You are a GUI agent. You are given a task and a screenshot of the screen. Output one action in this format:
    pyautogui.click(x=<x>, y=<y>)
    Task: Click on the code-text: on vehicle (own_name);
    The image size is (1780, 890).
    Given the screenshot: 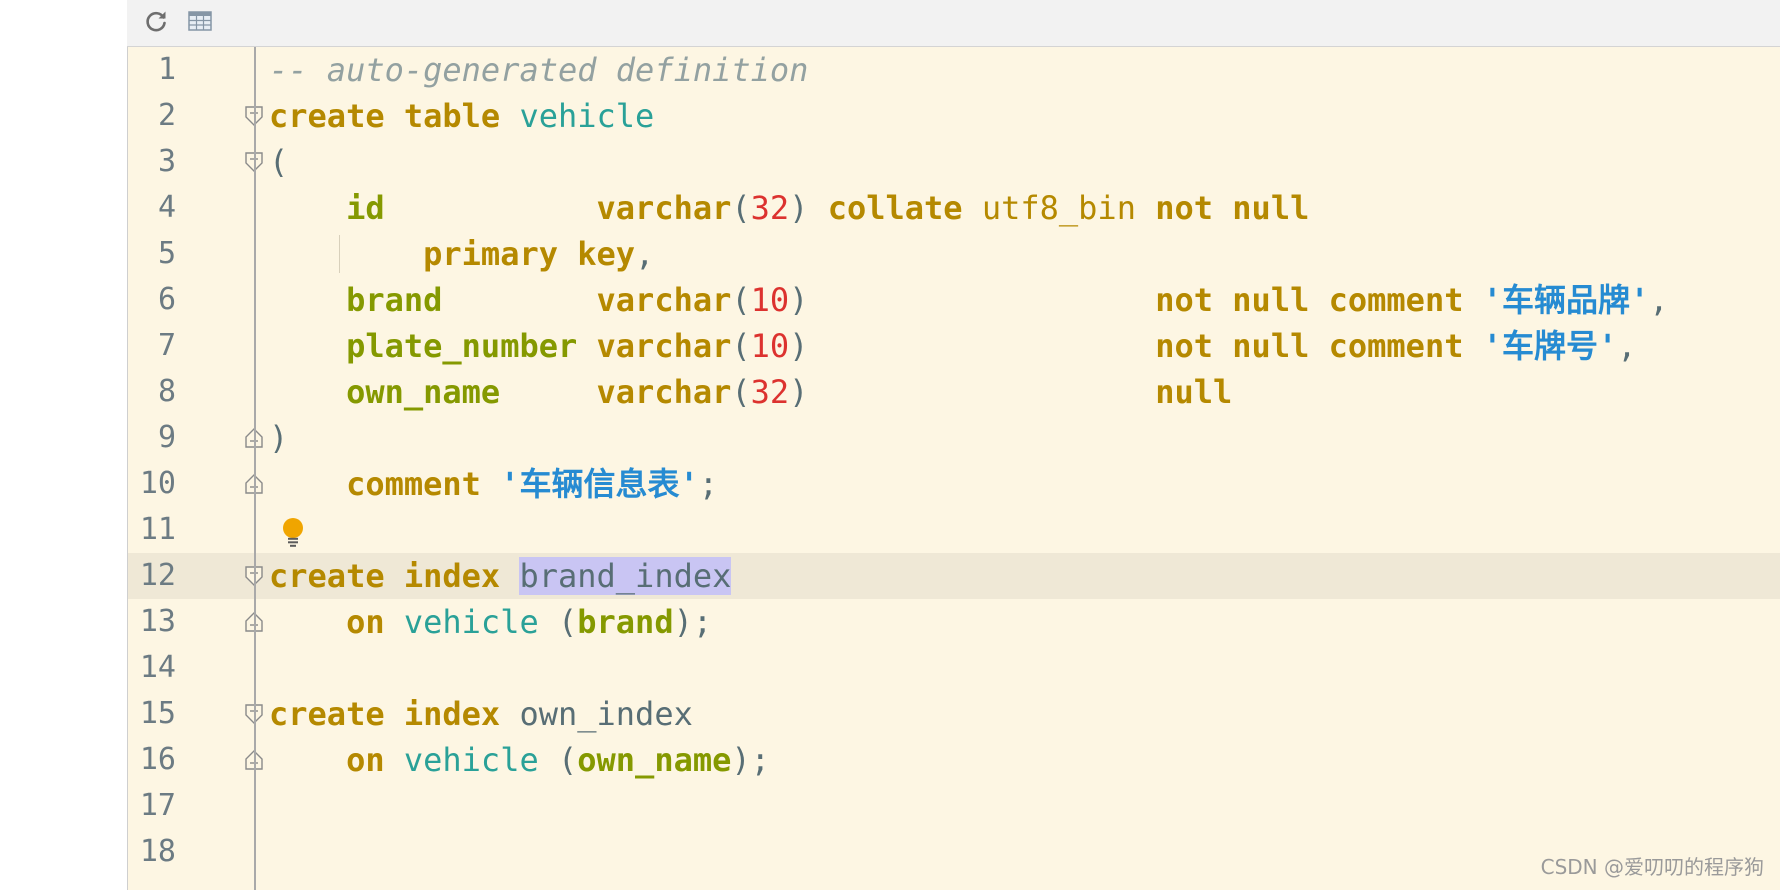 What is the action you would take?
    pyautogui.click(x=519, y=760)
    